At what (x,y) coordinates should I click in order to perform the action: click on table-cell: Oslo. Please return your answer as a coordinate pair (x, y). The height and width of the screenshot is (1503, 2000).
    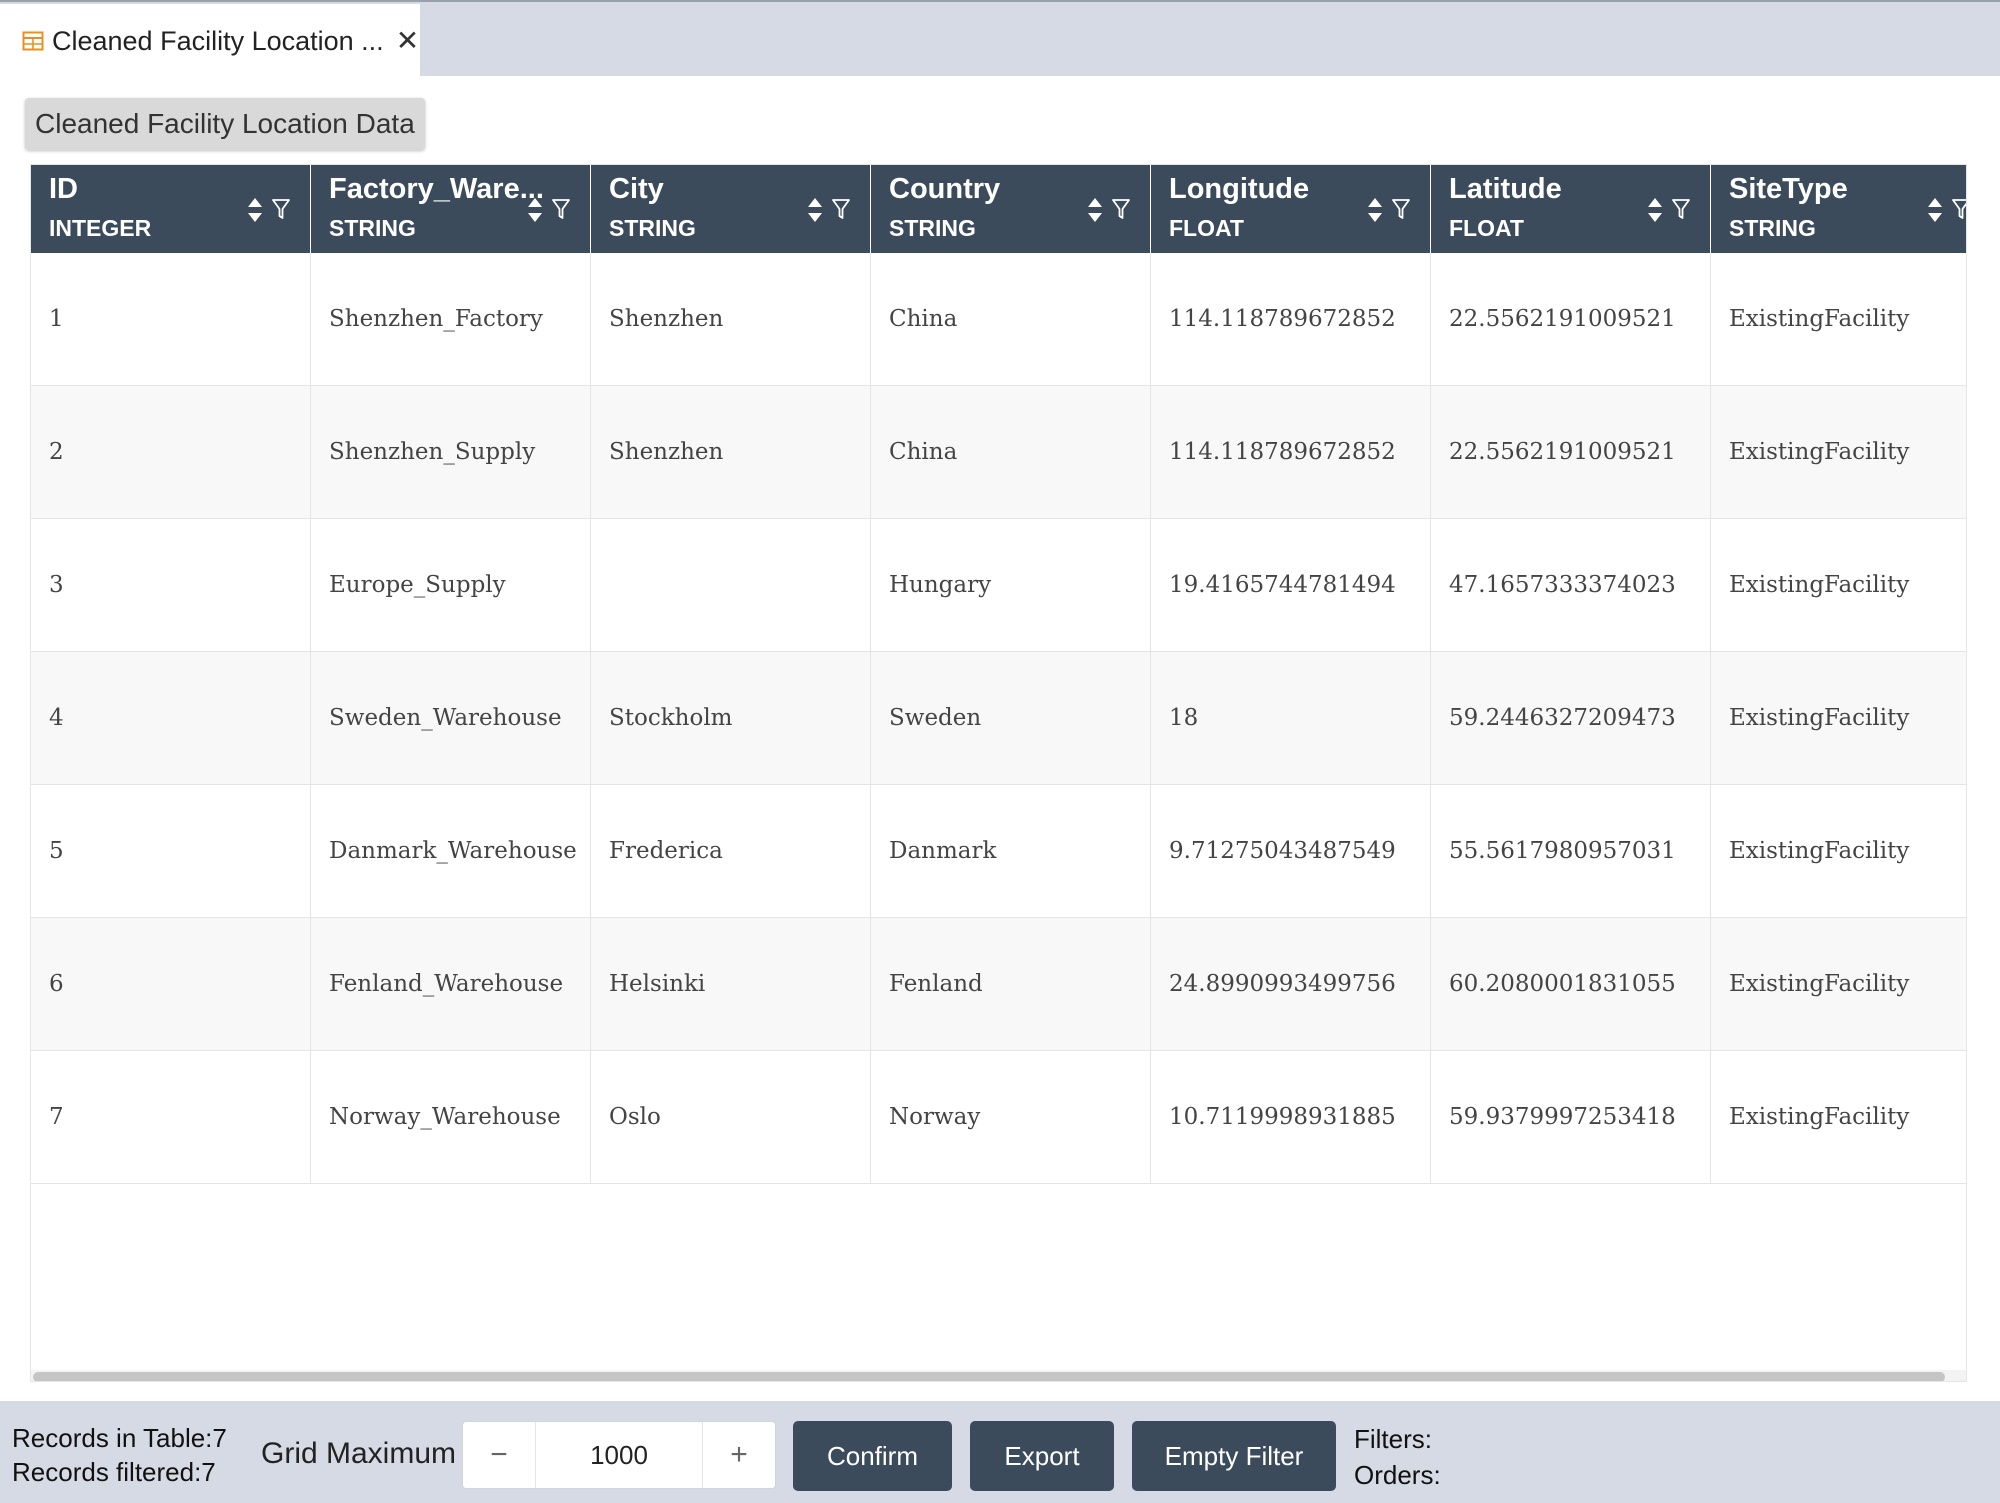
    Looking at the image, I should click on (731, 1117).